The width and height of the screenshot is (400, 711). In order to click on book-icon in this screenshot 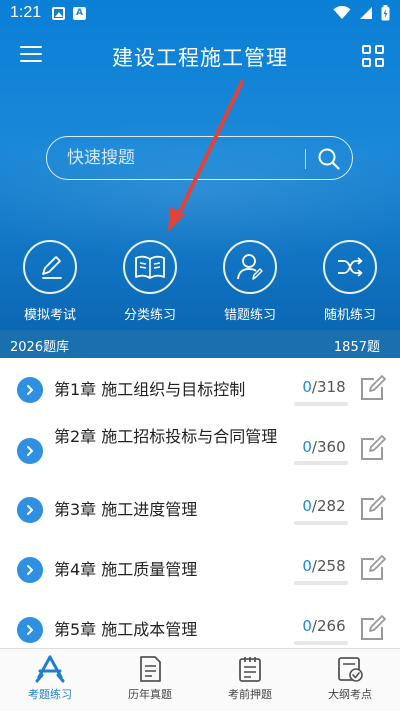, I will do `click(150, 267)`.